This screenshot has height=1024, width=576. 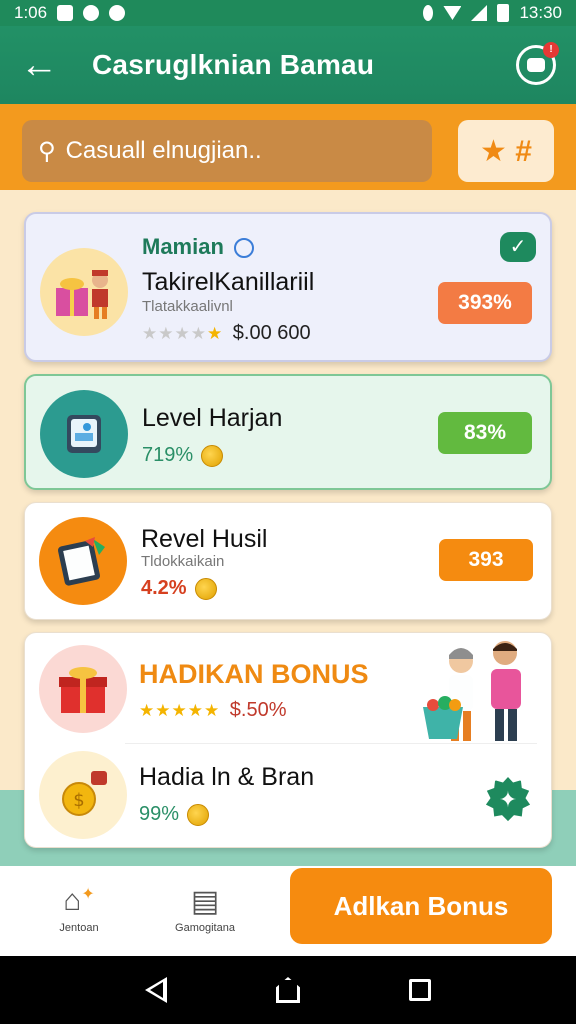 What do you see at coordinates (518, 247) in the screenshot?
I see `check-icon: ✓` at bounding box center [518, 247].